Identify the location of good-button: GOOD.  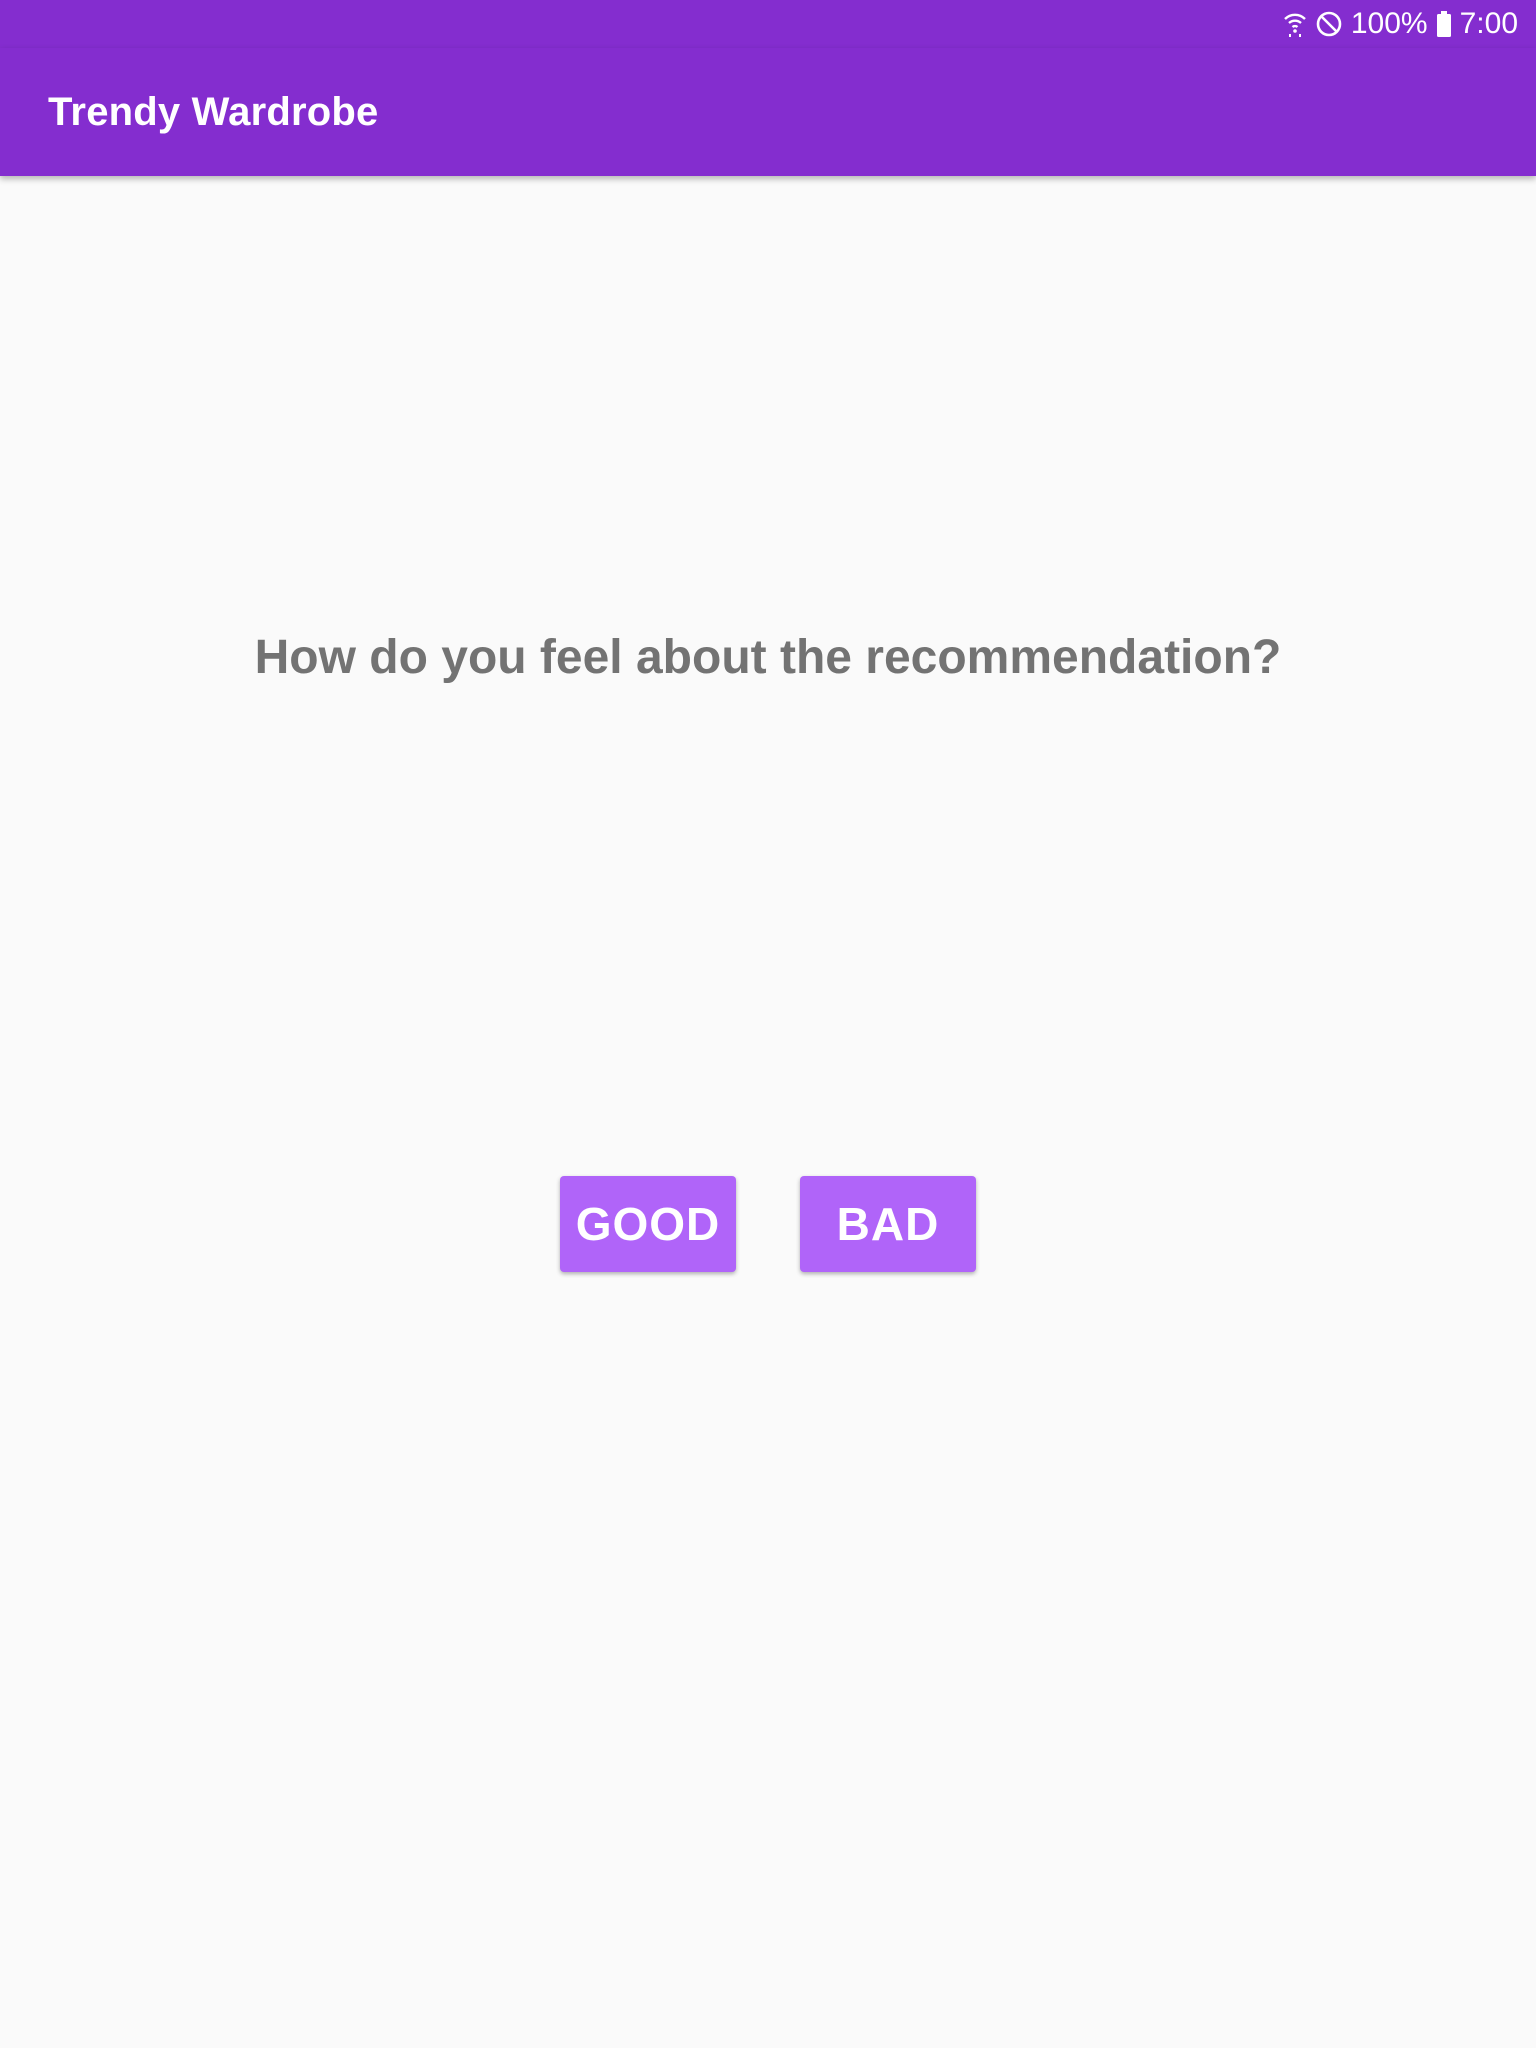
(648, 1224).